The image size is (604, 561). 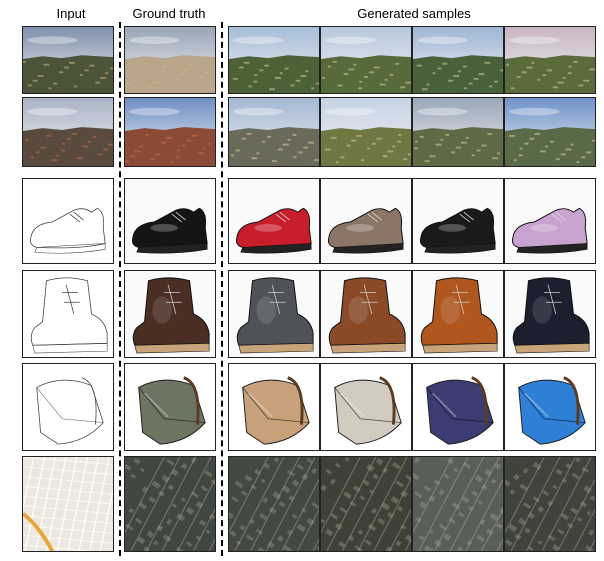 What do you see at coordinates (170, 132) in the screenshot?
I see `ground-truth-image-row2` at bounding box center [170, 132].